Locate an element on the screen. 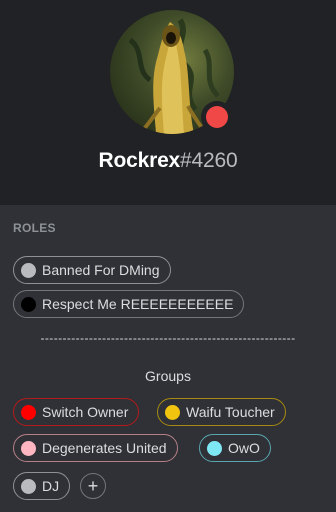 The height and width of the screenshot is (512, 336). username: Rockrex is located at coordinates (139, 160).